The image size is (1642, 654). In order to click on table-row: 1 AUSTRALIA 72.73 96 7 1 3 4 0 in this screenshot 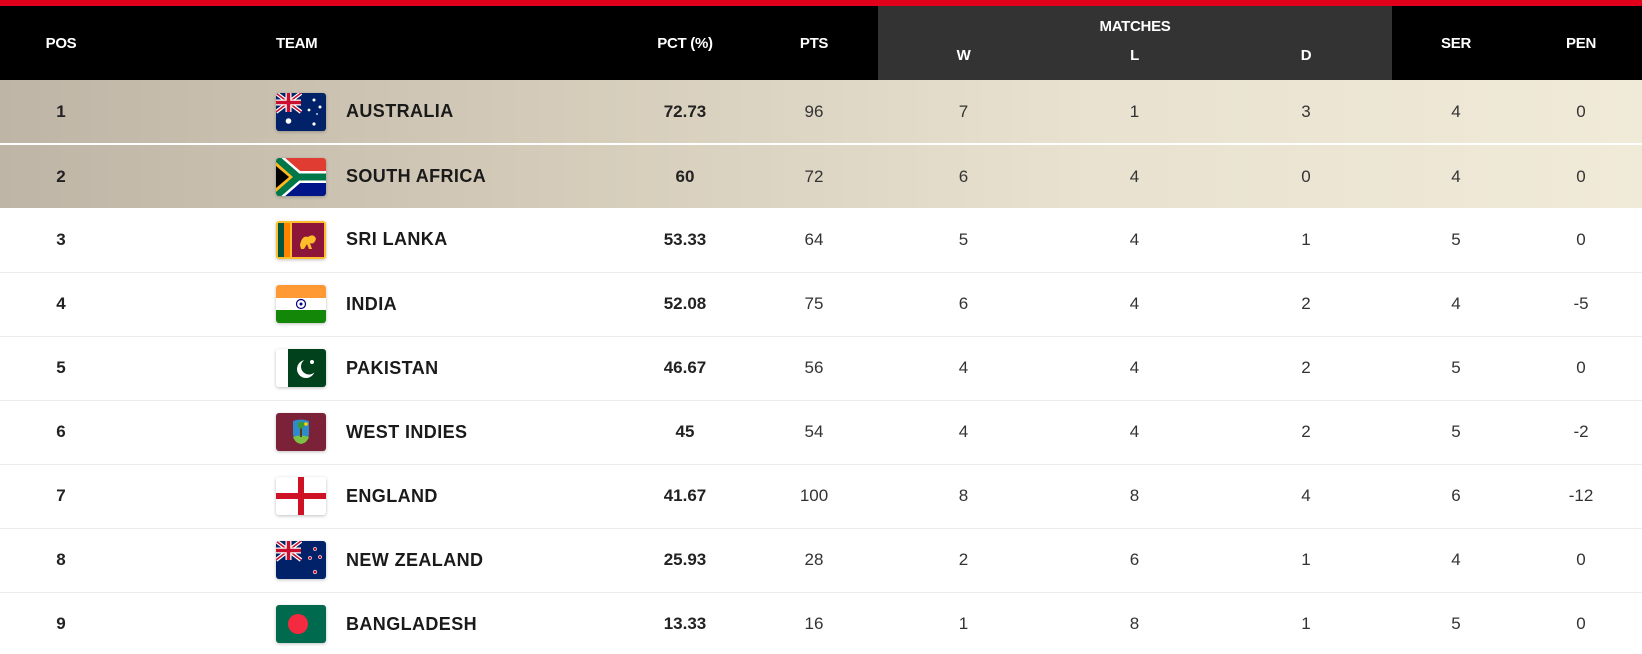, I will do `click(821, 112)`.